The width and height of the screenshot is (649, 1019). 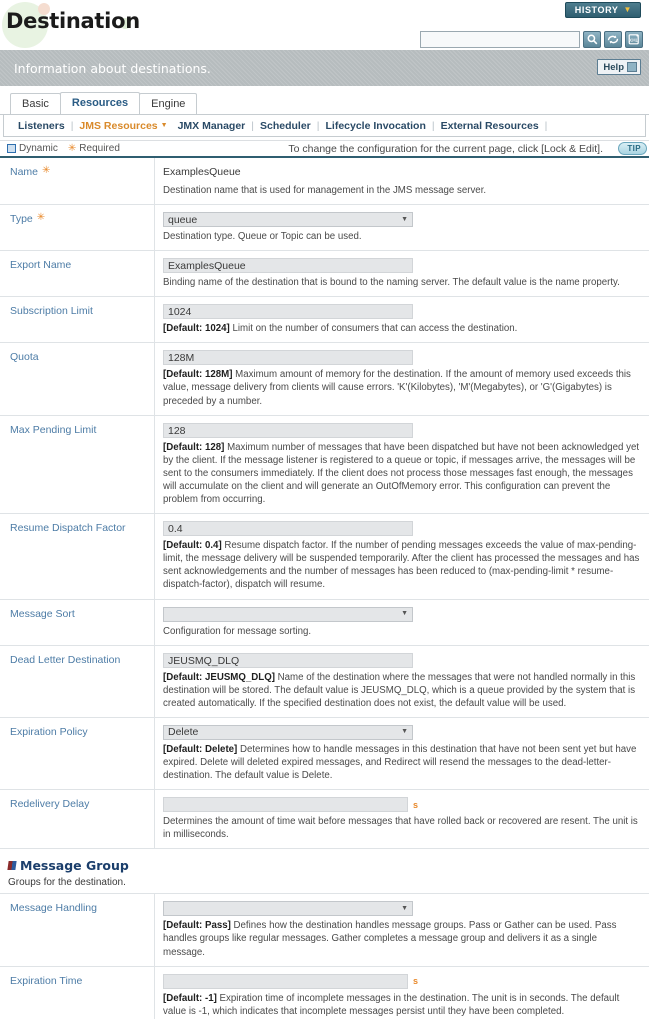 What do you see at coordinates (38, 148) in the screenshot?
I see `legend-dynamic-label: Dynamic` at bounding box center [38, 148].